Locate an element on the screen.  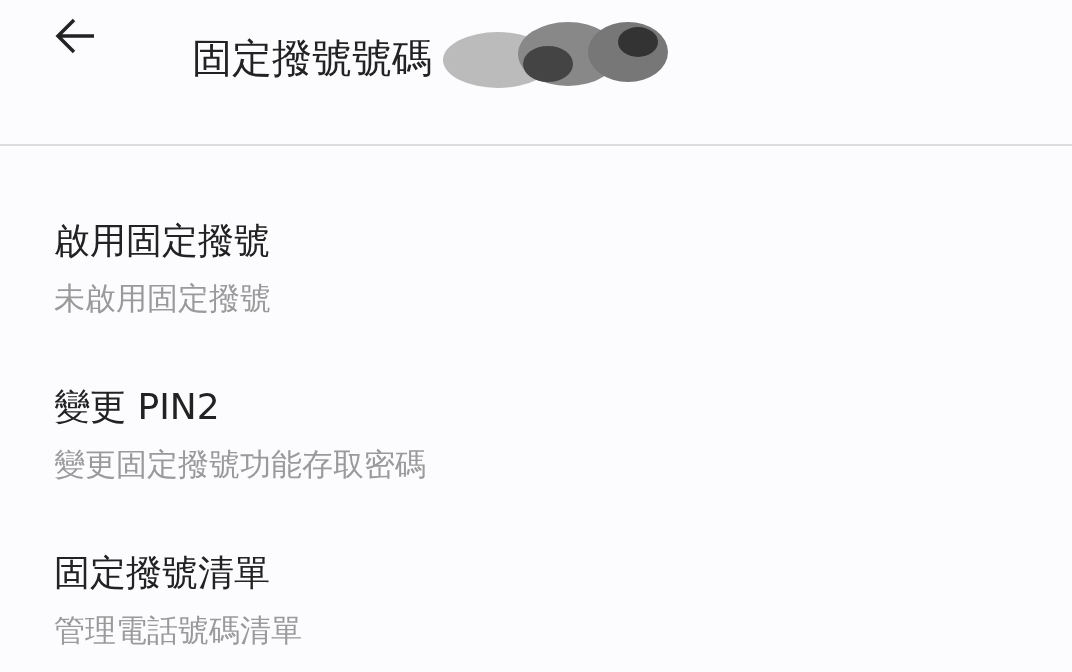
page-title: 固定撥號號碼 is located at coordinates (312, 58).